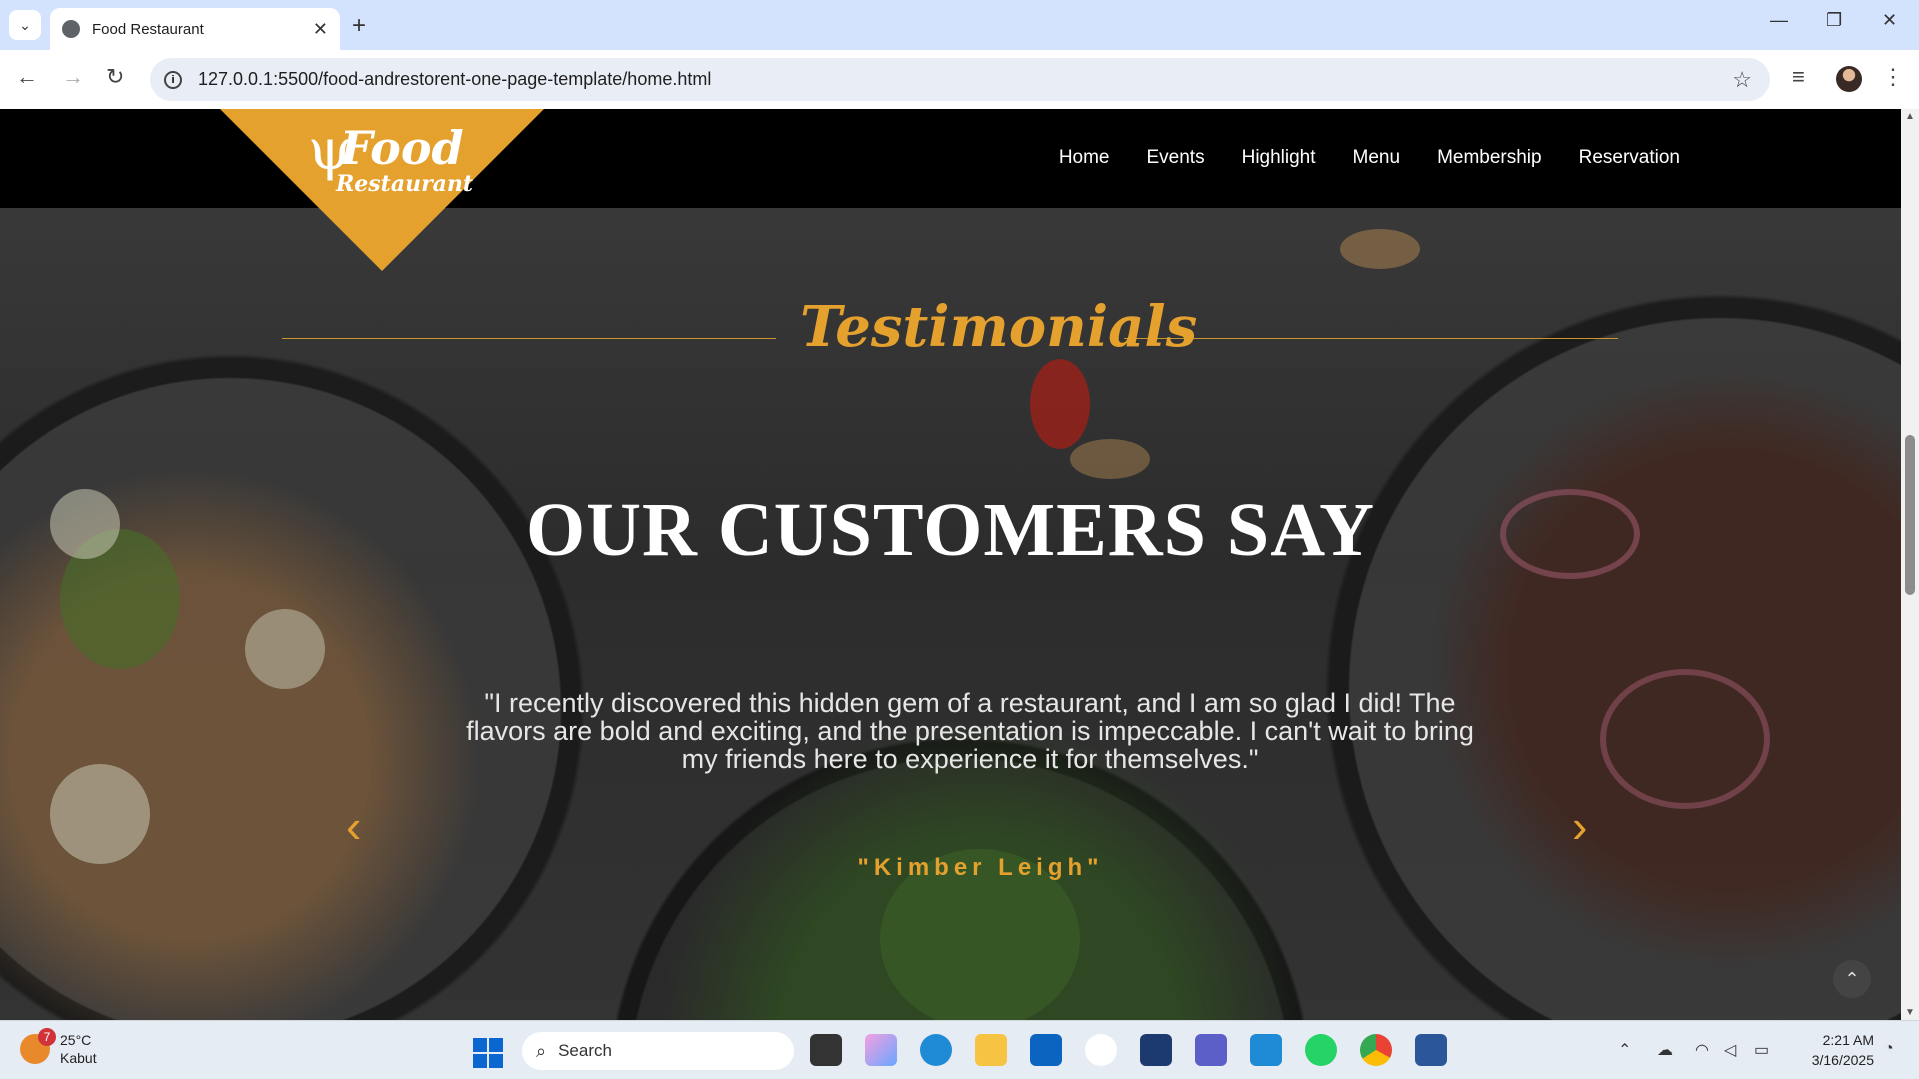 The width and height of the screenshot is (1919, 1079). Describe the element at coordinates (1377, 158) in the screenshot. I see `menu-item-menu: Menu` at that location.